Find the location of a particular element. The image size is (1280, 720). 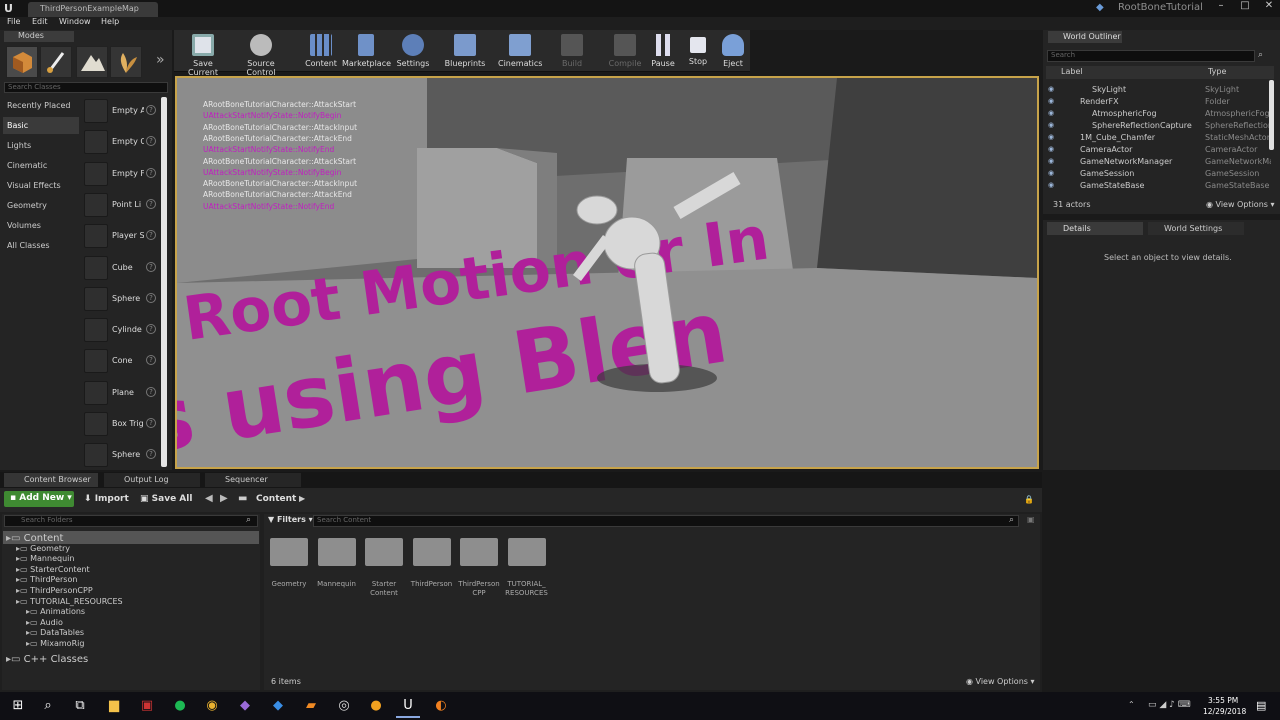

outliner-row: ◉ 1M_Cube_Chamfer StaticMeshActor is located at coordinates (1160, 138).